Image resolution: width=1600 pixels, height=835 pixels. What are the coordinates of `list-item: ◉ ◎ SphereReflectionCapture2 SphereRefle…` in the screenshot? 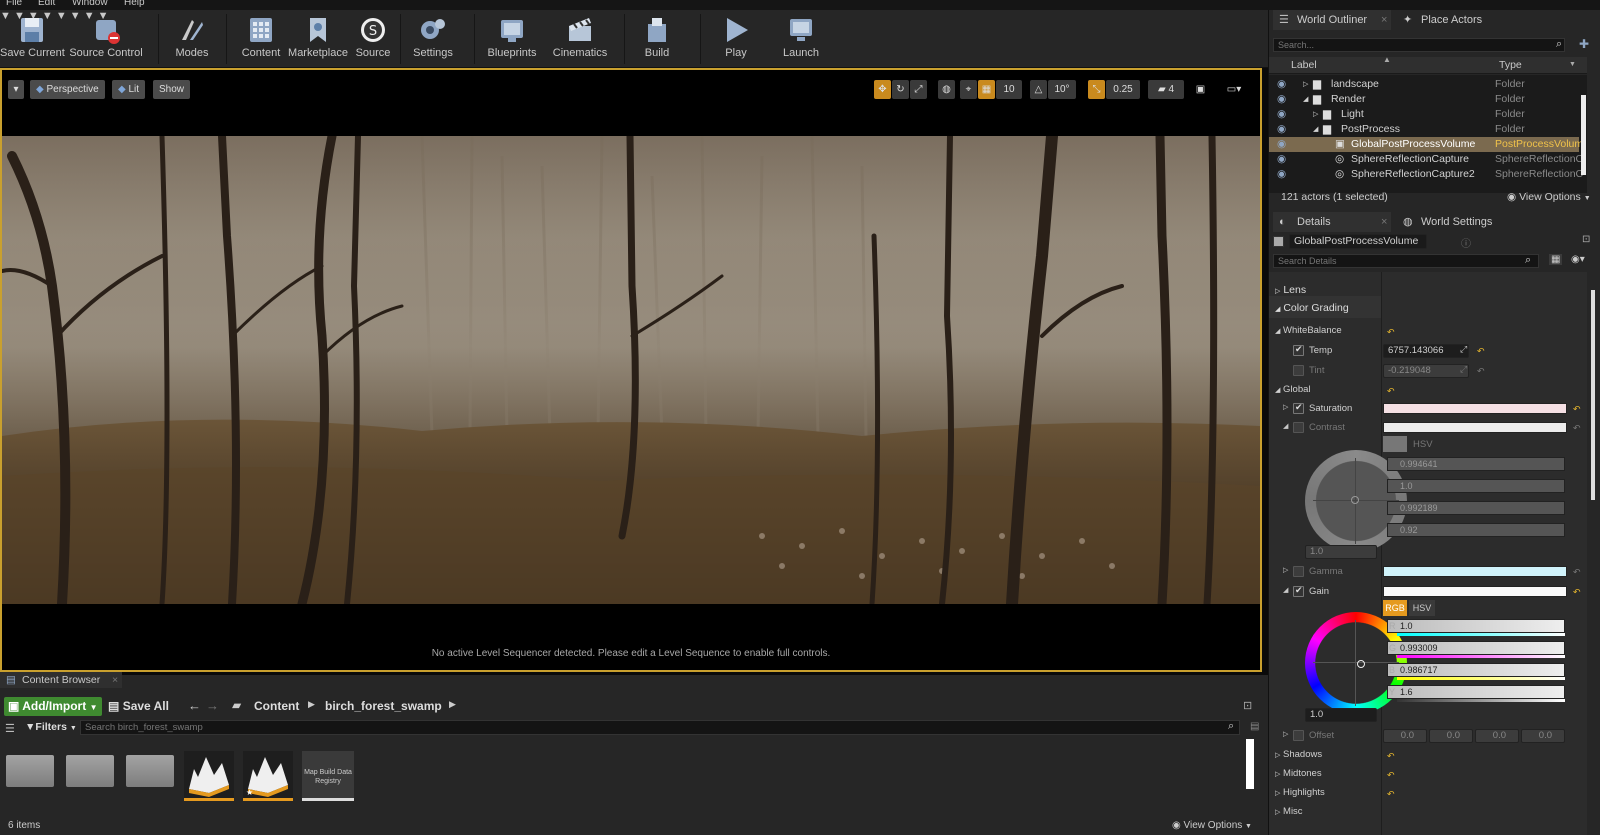 It's located at (1426, 174).